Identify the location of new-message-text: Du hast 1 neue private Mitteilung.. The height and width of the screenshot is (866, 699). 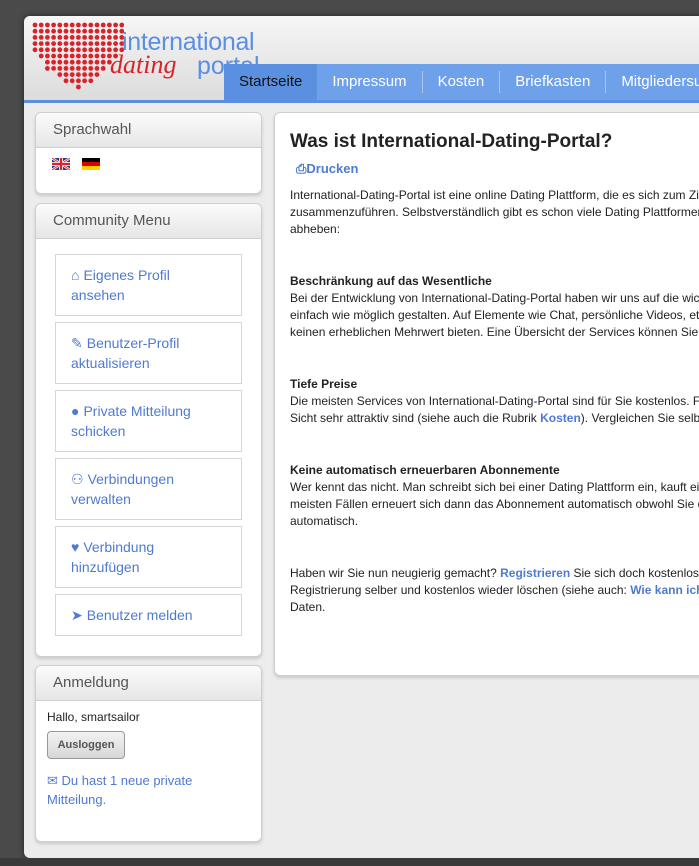
(120, 790).